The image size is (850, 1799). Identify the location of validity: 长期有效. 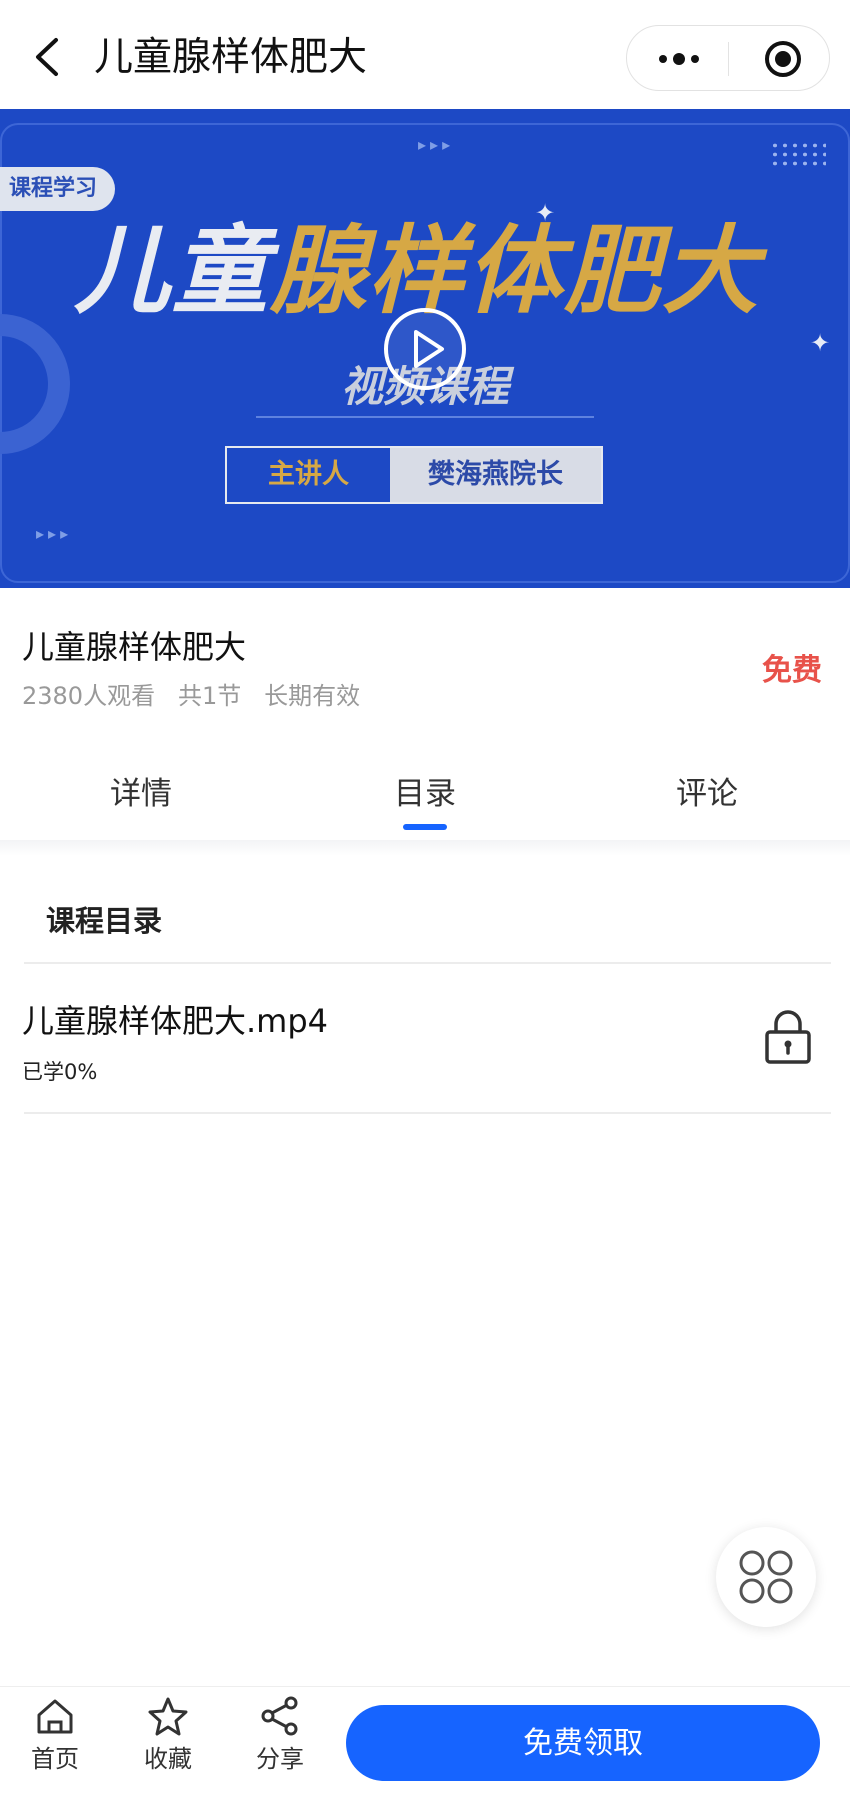
(312, 696).